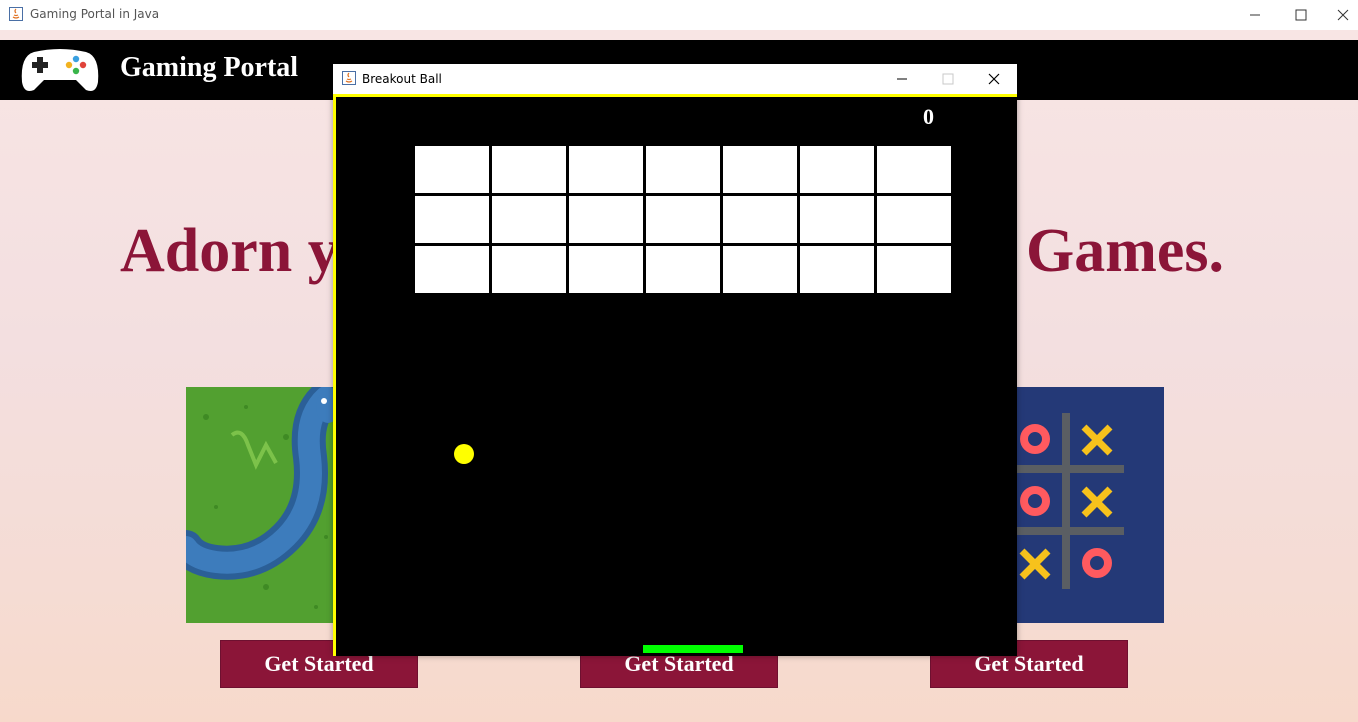 The width and height of the screenshot is (1358, 722). I want to click on tic-tac-toe-image, so click(1090, 505).